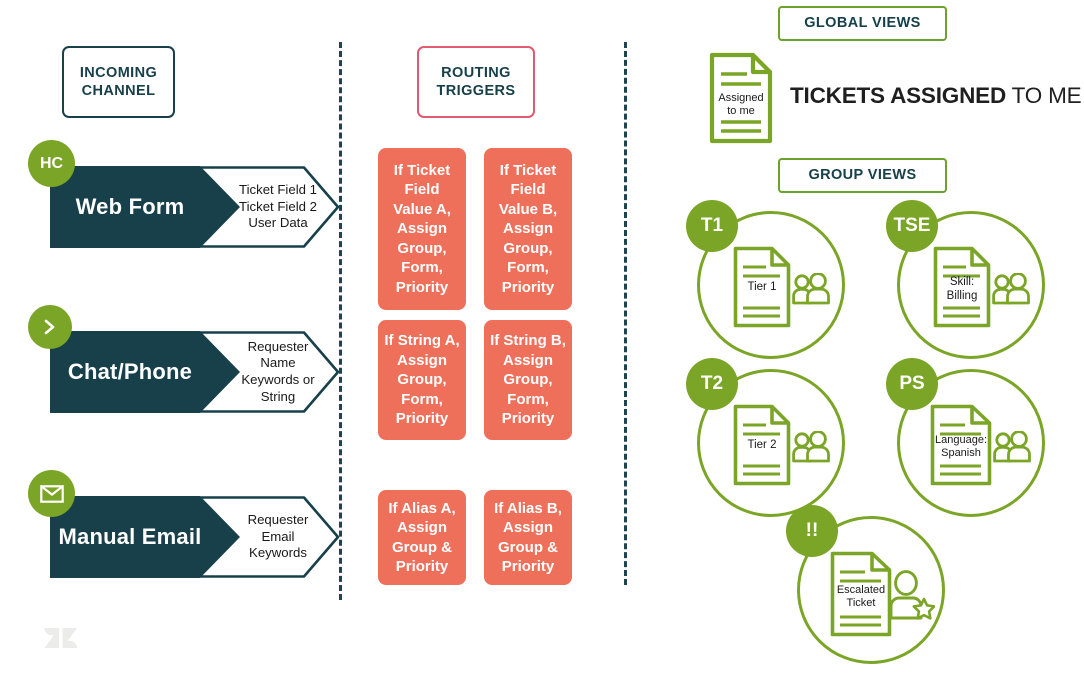 This screenshot has height=675, width=1084. What do you see at coordinates (862, 23) in the screenshot?
I see `global-views-header: GLOBAL VIEWS` at bounding box center [862, 23].